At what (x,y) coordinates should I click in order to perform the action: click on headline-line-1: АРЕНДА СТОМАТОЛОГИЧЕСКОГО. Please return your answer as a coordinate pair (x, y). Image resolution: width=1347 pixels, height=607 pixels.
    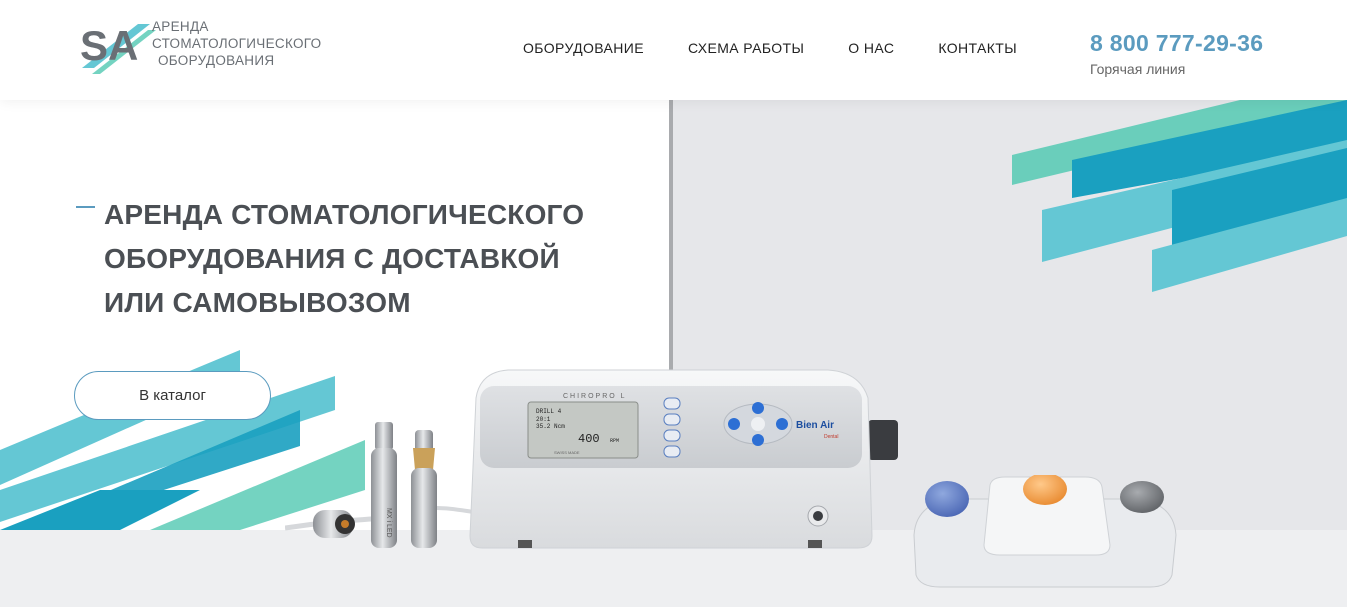
    Looking at the image, I should click on (344, 214).